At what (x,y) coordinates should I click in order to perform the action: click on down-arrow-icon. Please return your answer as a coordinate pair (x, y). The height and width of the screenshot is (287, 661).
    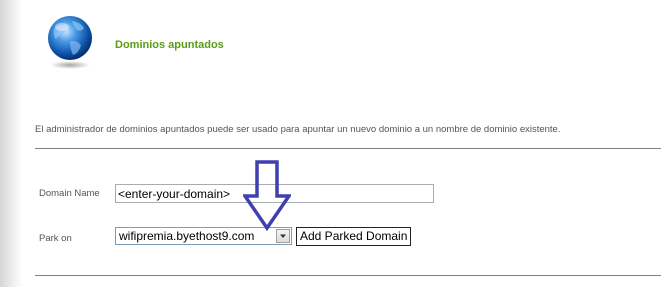
    Looking at the image, I should click on (267, 196).